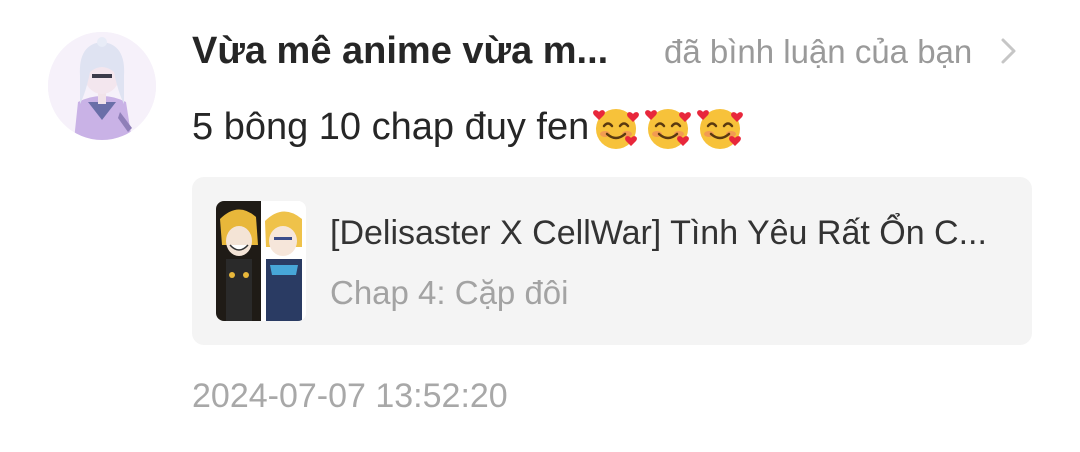 The height and width of the screenshot is (452, 1080). I want to click on avatar-image, so click(102, 86).